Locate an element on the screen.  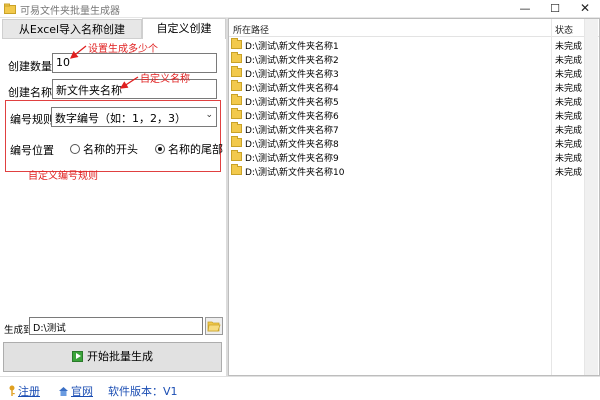
radio-position-start: 名称的开头 is located at coordinates (104, 149).